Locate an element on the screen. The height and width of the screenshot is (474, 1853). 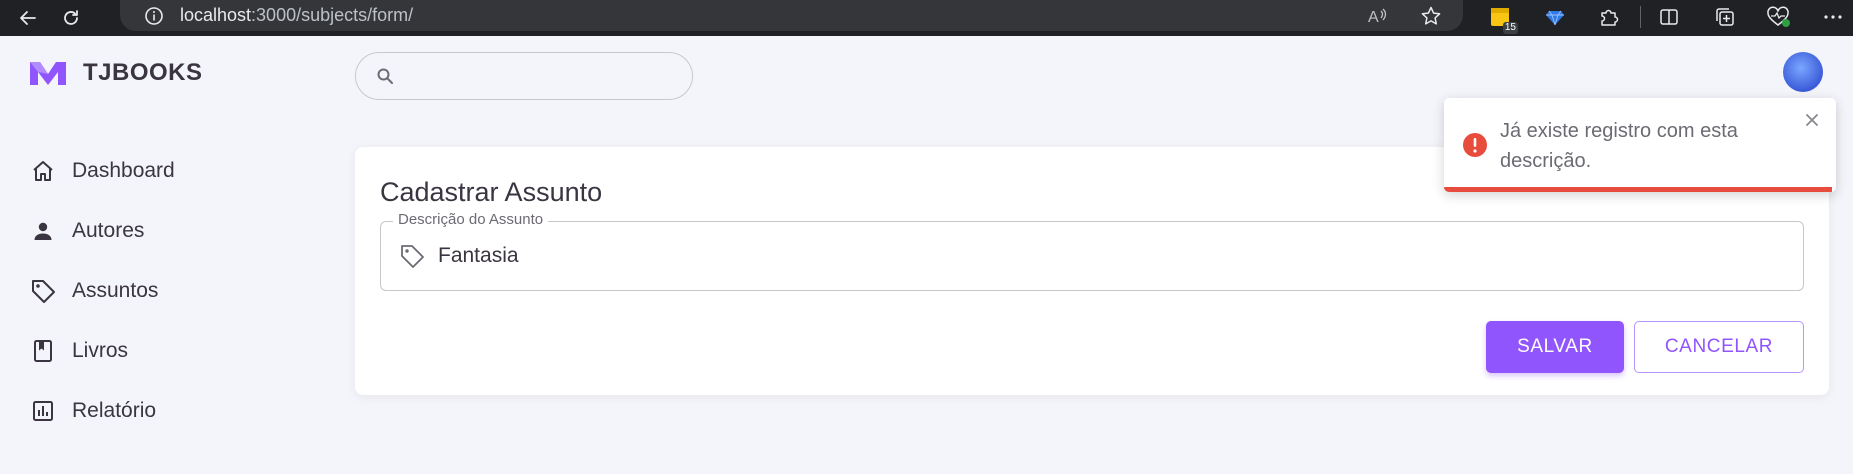
error-toast: Já existe registro com esta descrição. is located at coordinates (1640, 145).